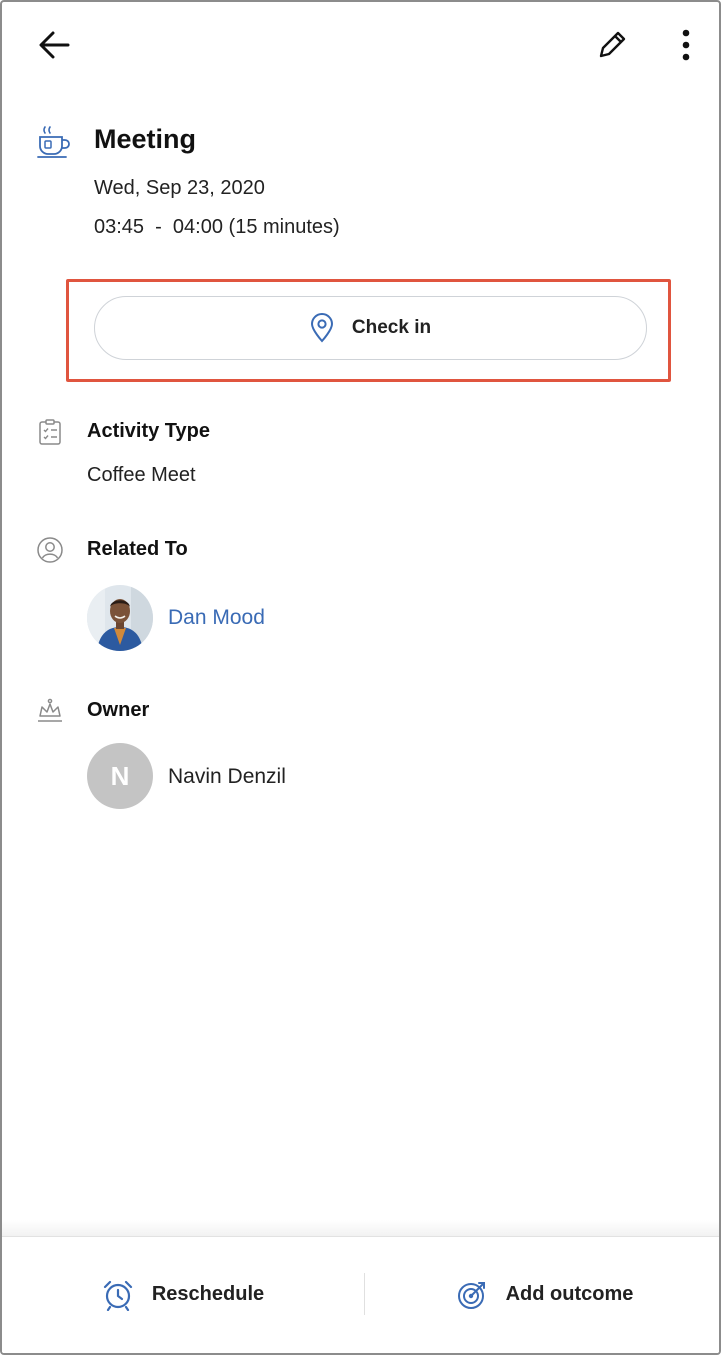 This screenshot has height=1355, width=721. What do you see at coordinates (145, 139) in the screenshot?
I see `meeting-title: Meeting` at bounding box center [145, 139].